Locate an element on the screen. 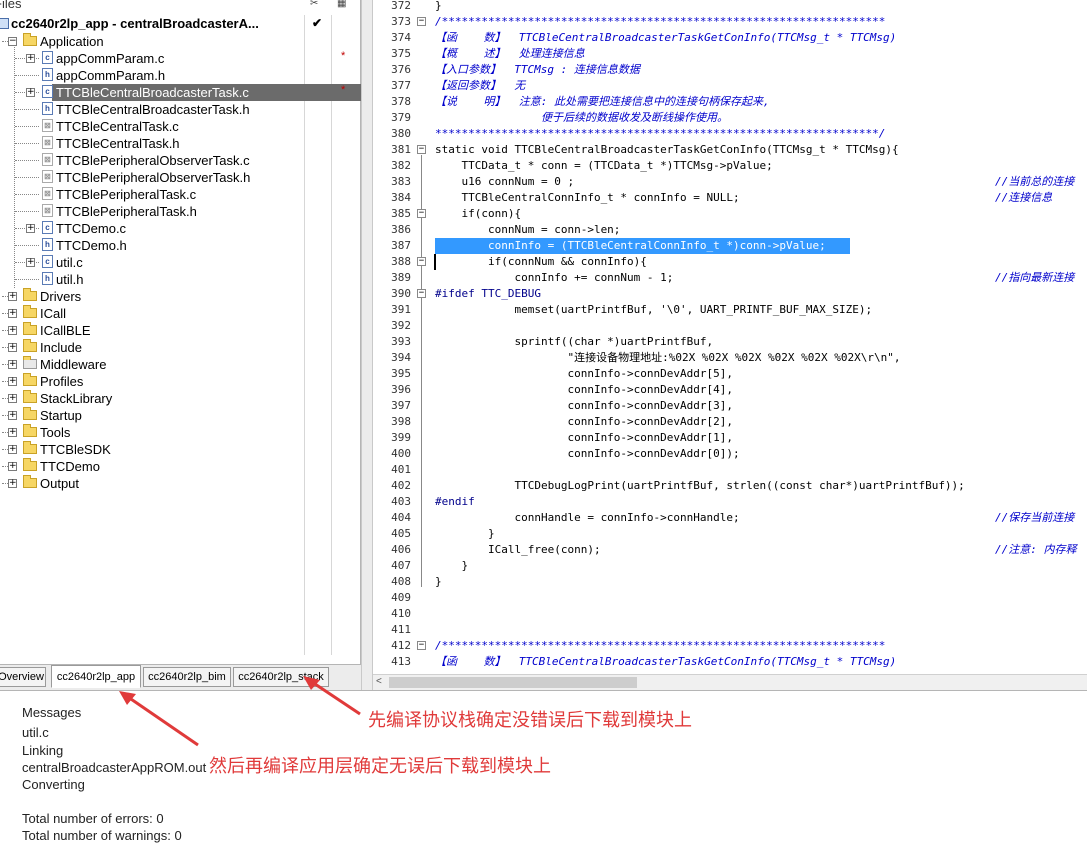 Image resolution: width=1087 pixels, height=851 pixels. arrow-to-stack-tab is located at coordinates (332, 696).